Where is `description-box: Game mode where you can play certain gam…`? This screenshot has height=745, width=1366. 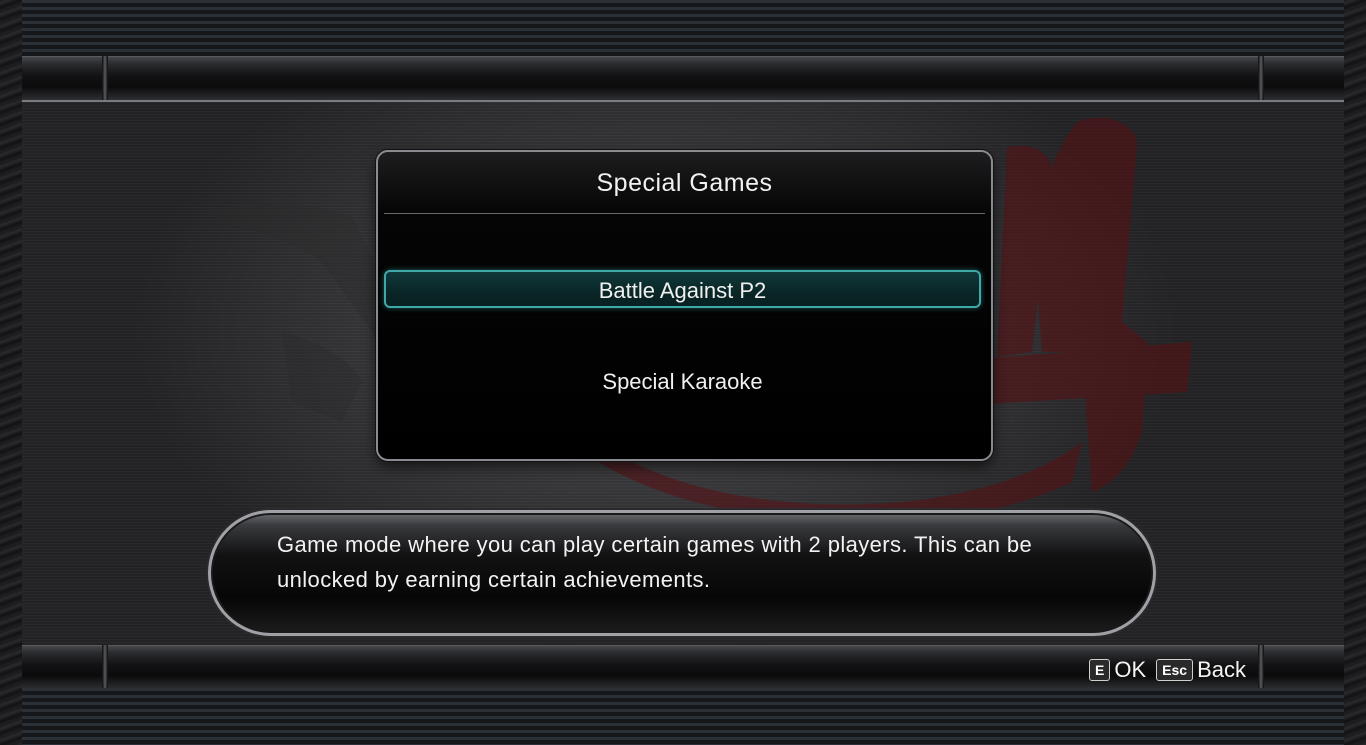 description-box: Game mode where you can play certain gam… is located at coordinates (682, 573).